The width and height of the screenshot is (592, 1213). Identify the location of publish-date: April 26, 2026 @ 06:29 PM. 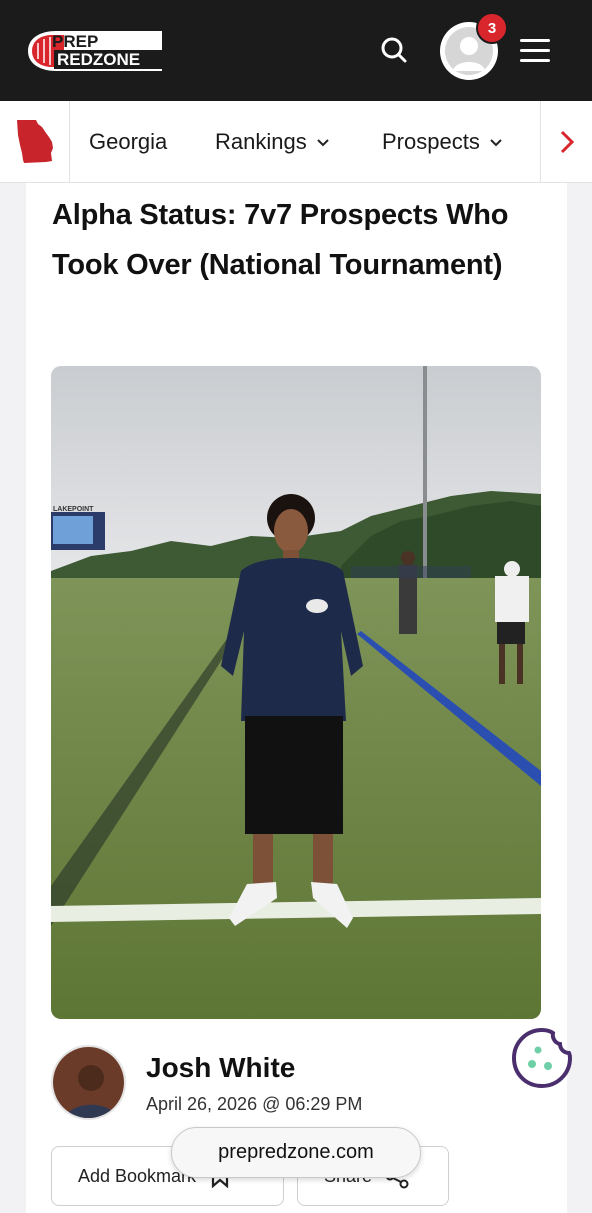
(254, 1104).